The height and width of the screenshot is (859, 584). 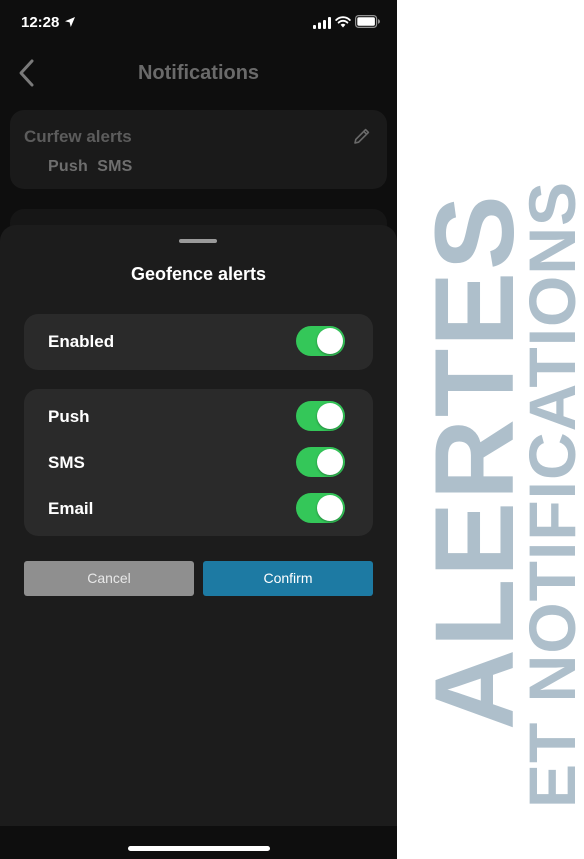 What do you see at coordinates (343, 22) in the screenshot?
I see `wifi-icon` at bounding box center [343, 22].